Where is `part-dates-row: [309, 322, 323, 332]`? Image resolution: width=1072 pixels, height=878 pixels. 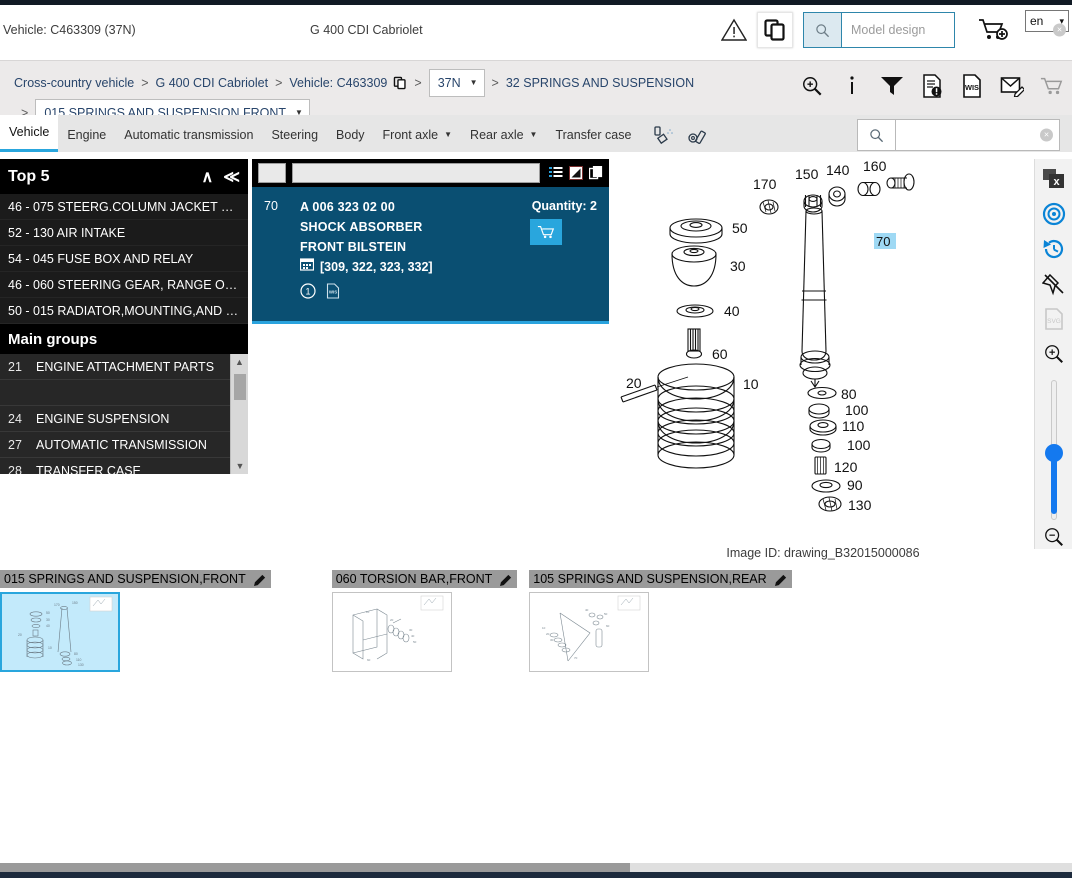 part-dates-row: [309, 322, 323, 332] is located at coordinates (448, 267).